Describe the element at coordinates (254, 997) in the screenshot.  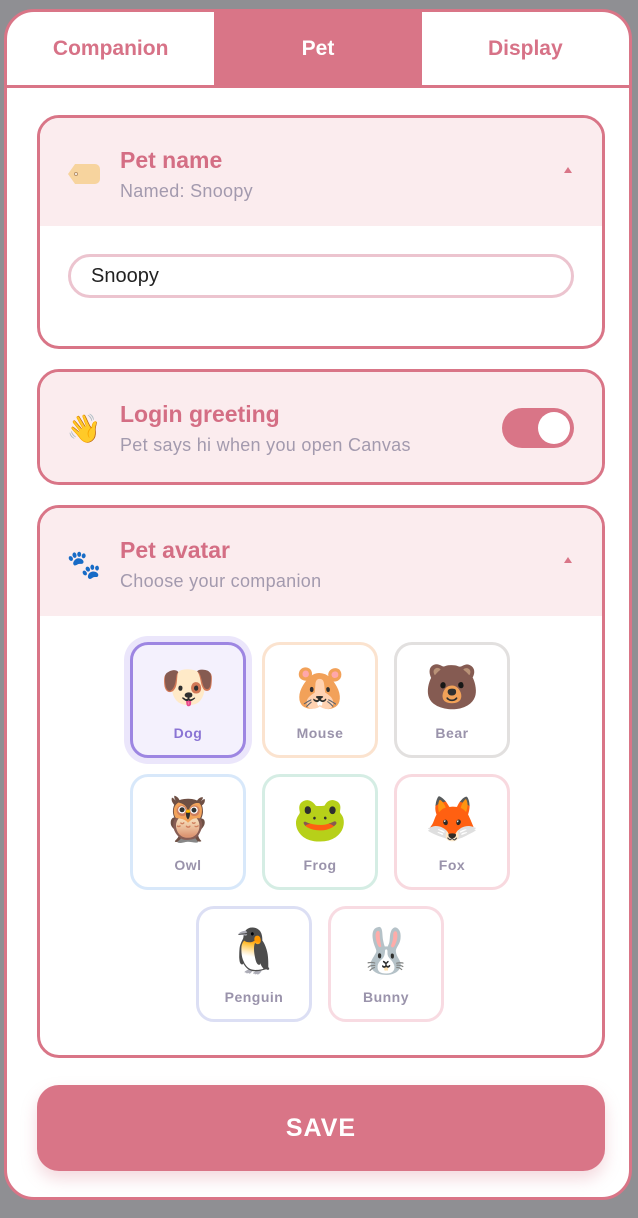
I see `avatar-label: Penguin` at that location.